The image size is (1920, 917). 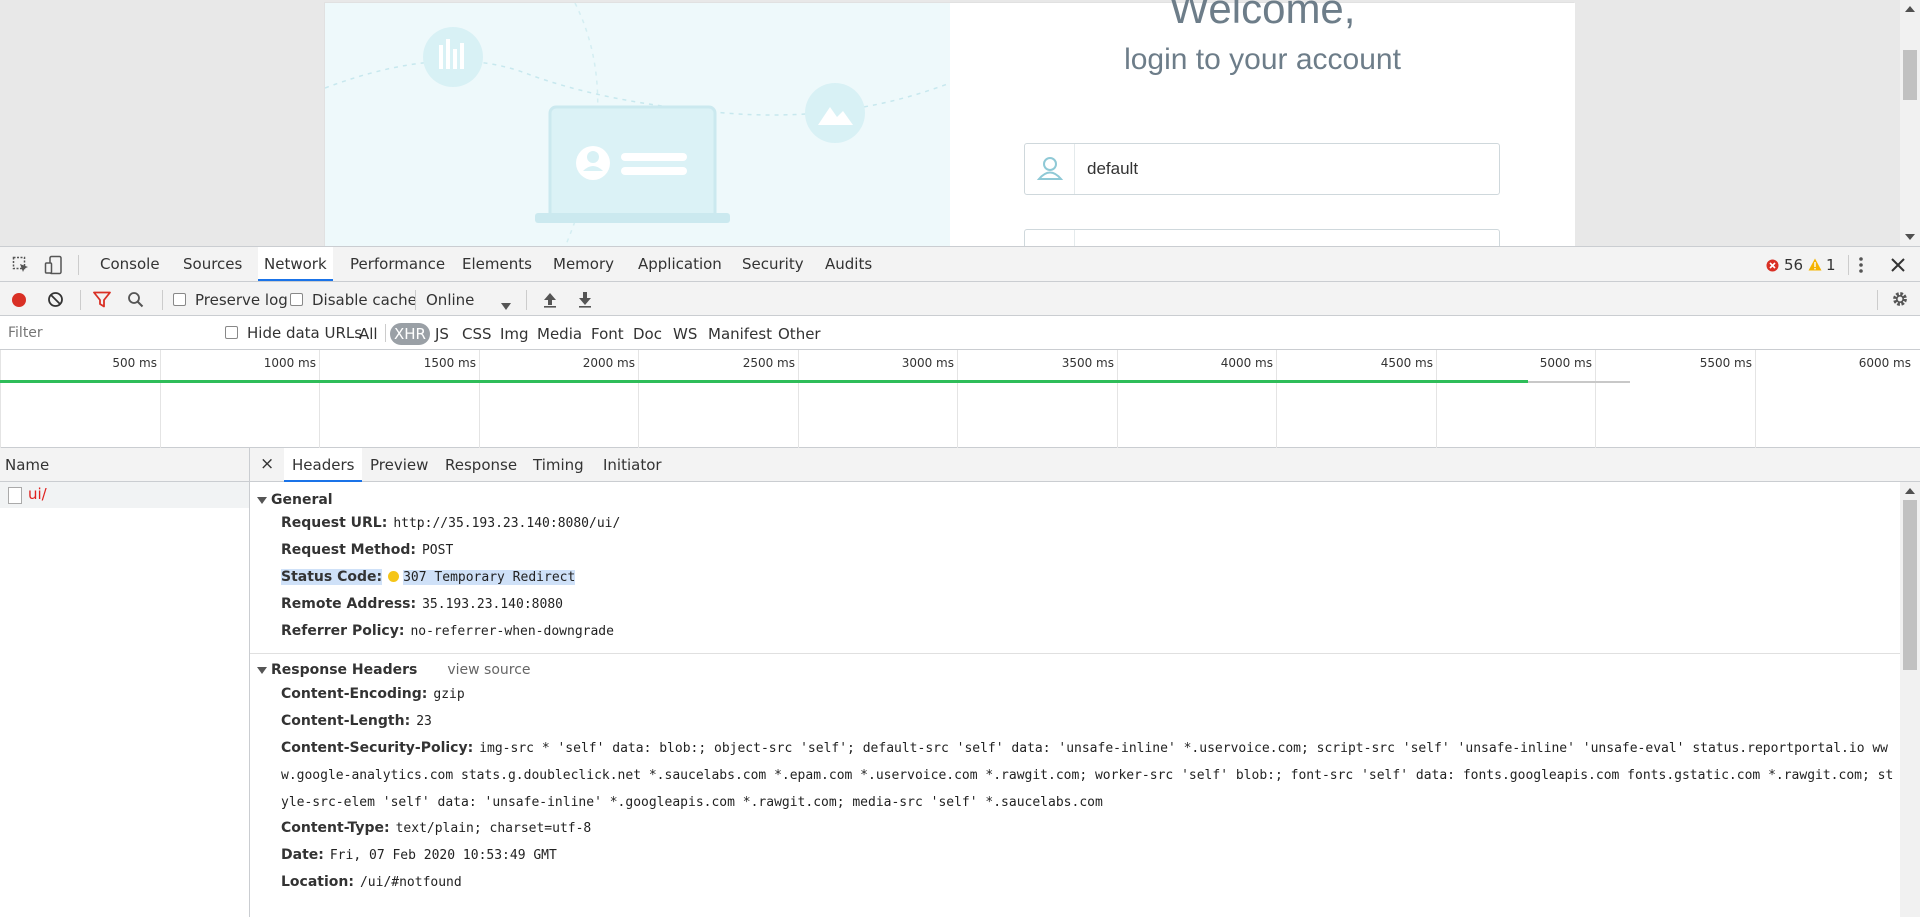 I want to click on tab-response: Response, so click(x=481, y=465).